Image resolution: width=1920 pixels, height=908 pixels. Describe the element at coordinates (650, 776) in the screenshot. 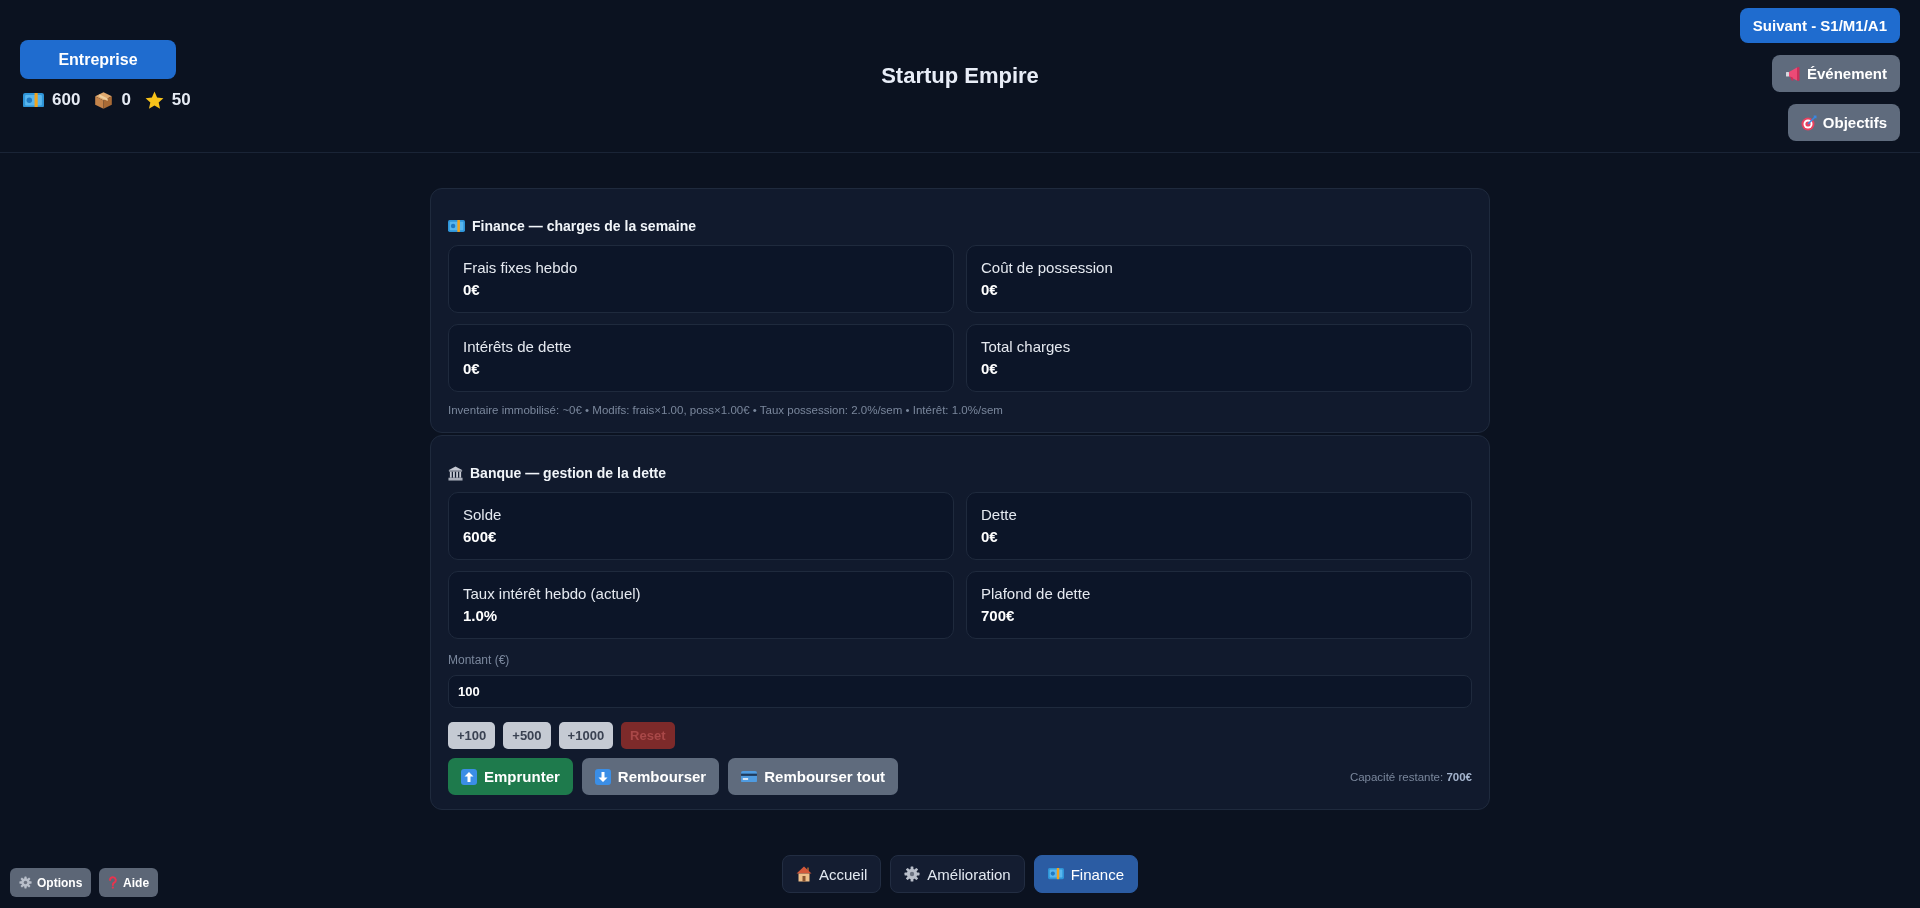

I see `loan-action-button: Rembourser` at that location.